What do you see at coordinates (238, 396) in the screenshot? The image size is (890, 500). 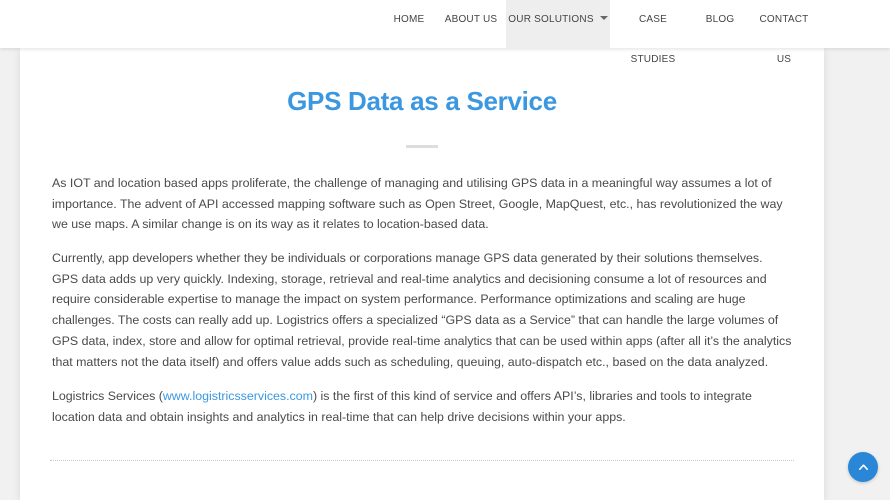 I see `logistrics-website-link: www.logistricsservices.com` at bounding box center [238, 396].